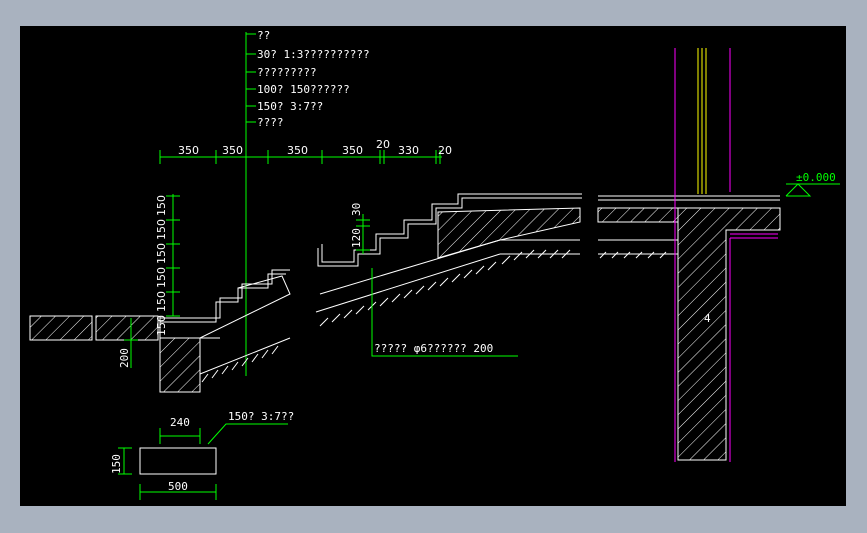  Describe the element at coordinates (250, 204) in the screenshot. I see `leader-line` at that location.